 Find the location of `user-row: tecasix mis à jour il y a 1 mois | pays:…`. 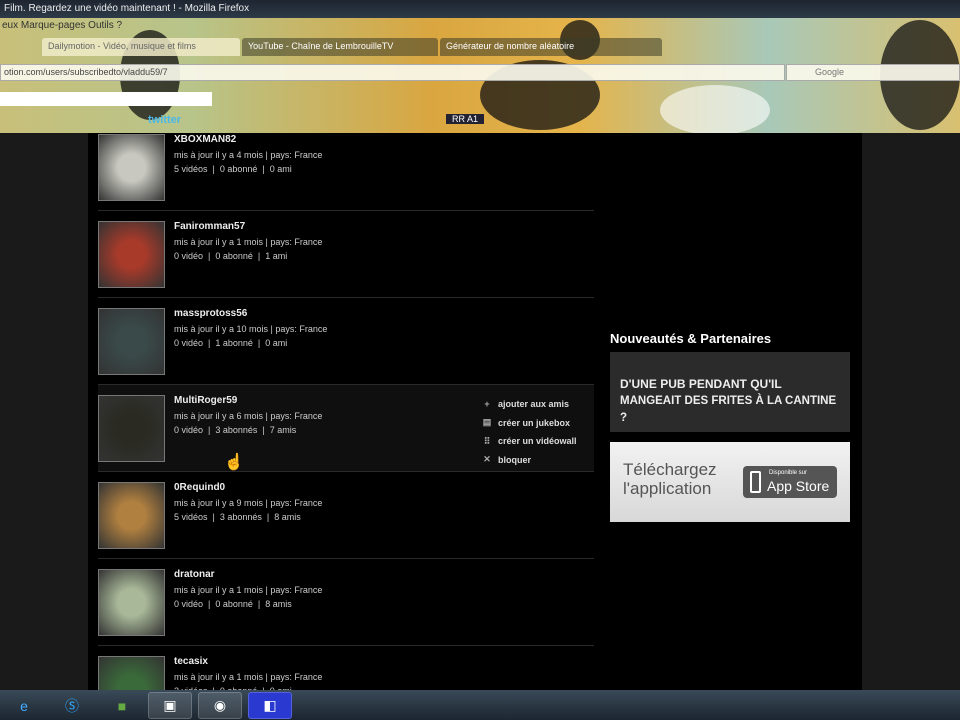

user-row: tecasix mis à jour il y a 1 mois | pays:… is located at coordinates (346, 668).